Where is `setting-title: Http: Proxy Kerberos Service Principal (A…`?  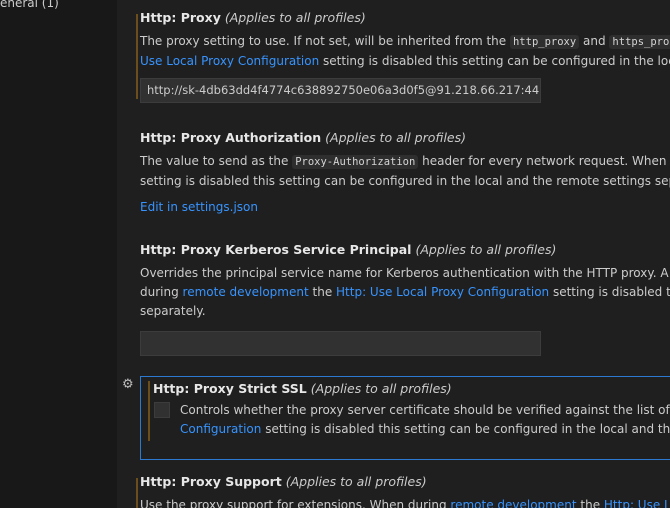
setting-title: Http: Proxy Kerberos Service Principal (A… is located at coordinates (348, 249).